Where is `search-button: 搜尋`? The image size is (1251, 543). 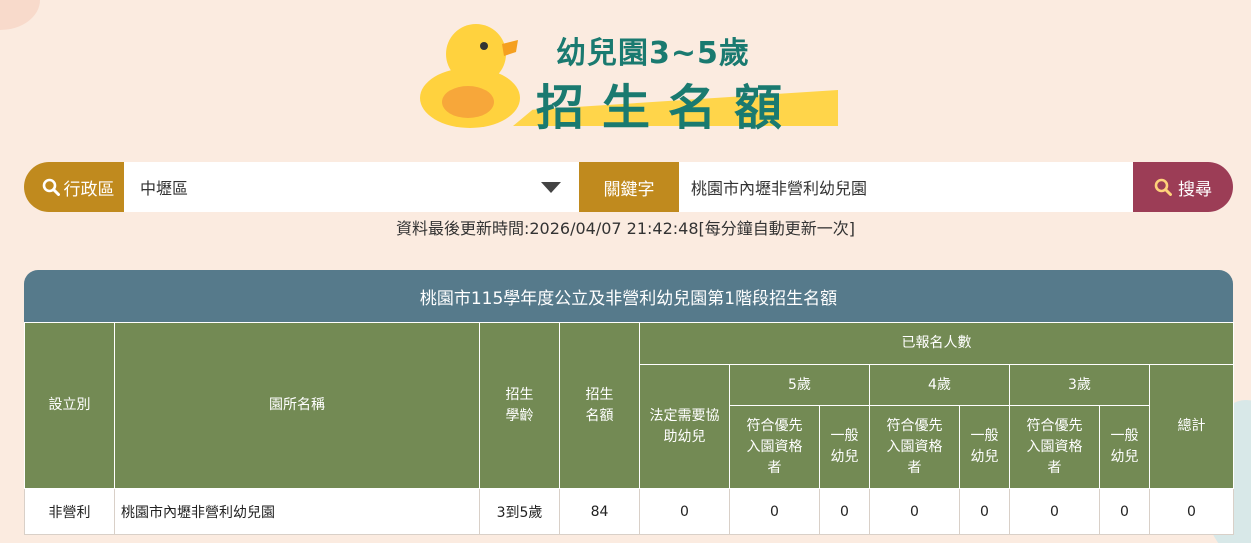
search-button: 搜尋 is located at coordinates (1183, 187).